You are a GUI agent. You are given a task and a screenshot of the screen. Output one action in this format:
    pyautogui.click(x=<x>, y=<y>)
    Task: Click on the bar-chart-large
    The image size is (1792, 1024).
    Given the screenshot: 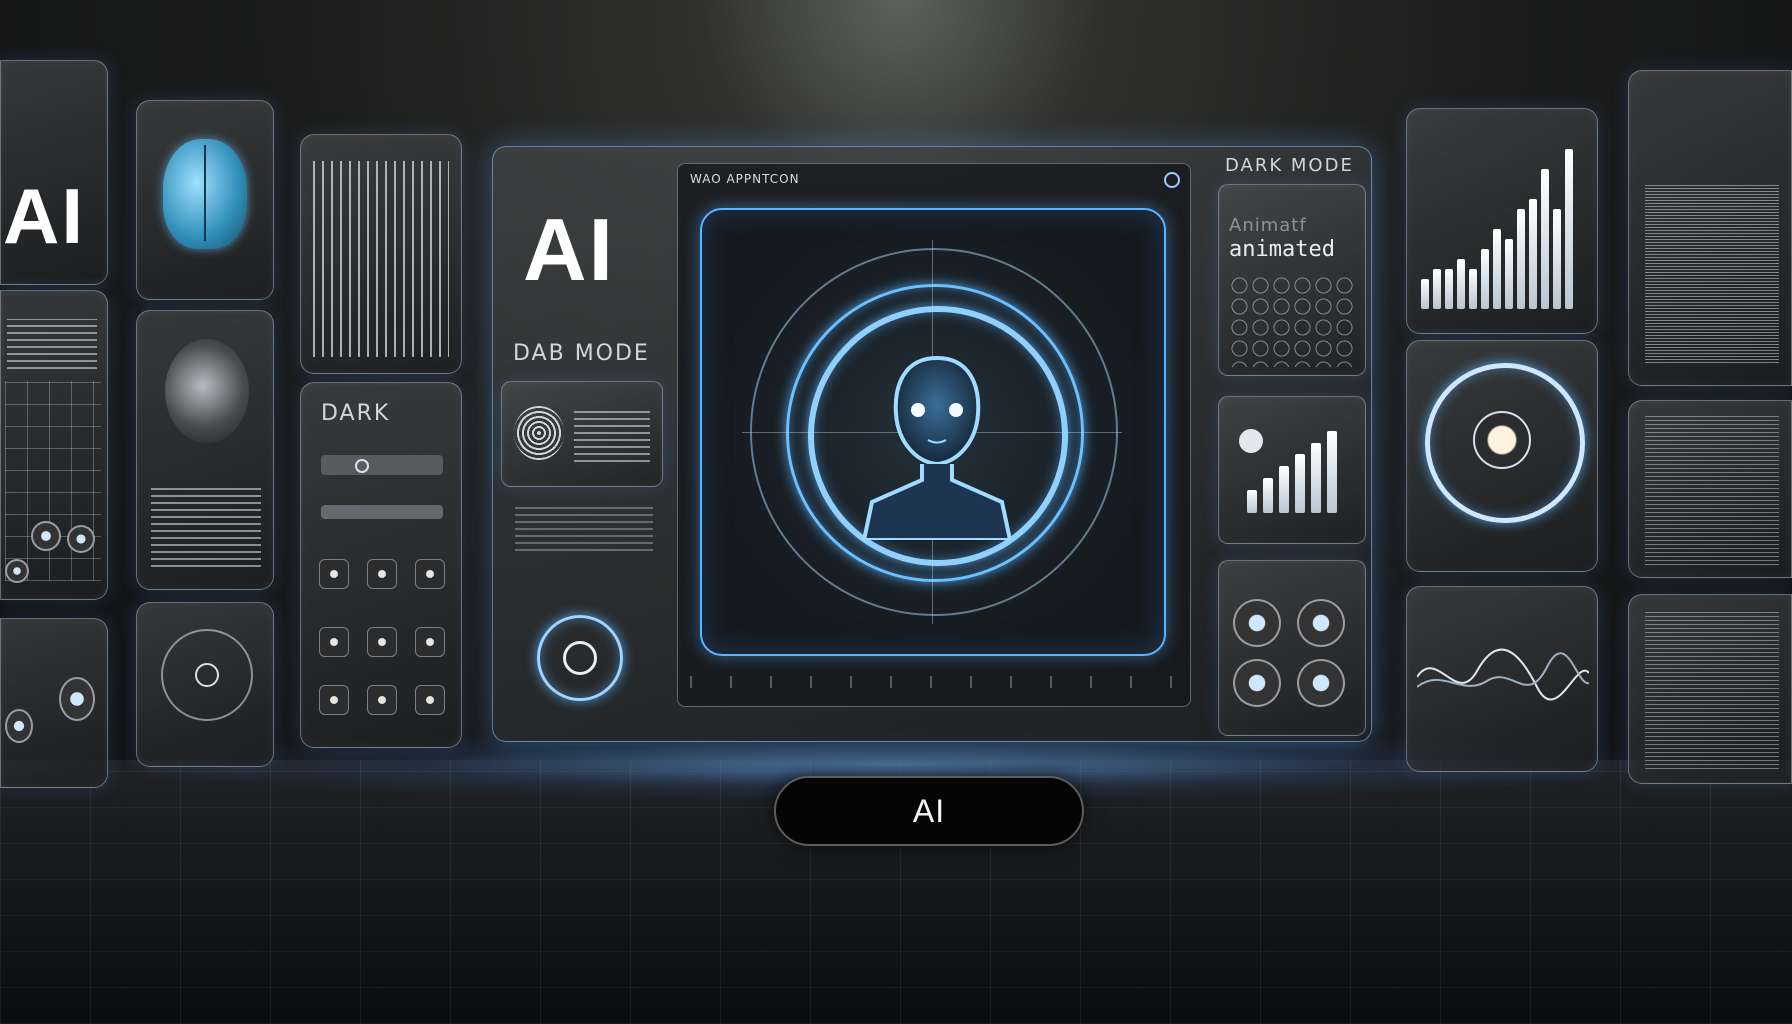 What is the action you would take?
    pyautogui.click(x=1502, y=229)
    